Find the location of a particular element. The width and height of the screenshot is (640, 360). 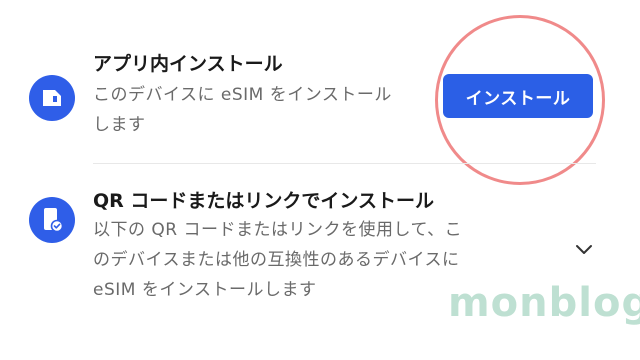

divider is located at coordinates (344, 163).